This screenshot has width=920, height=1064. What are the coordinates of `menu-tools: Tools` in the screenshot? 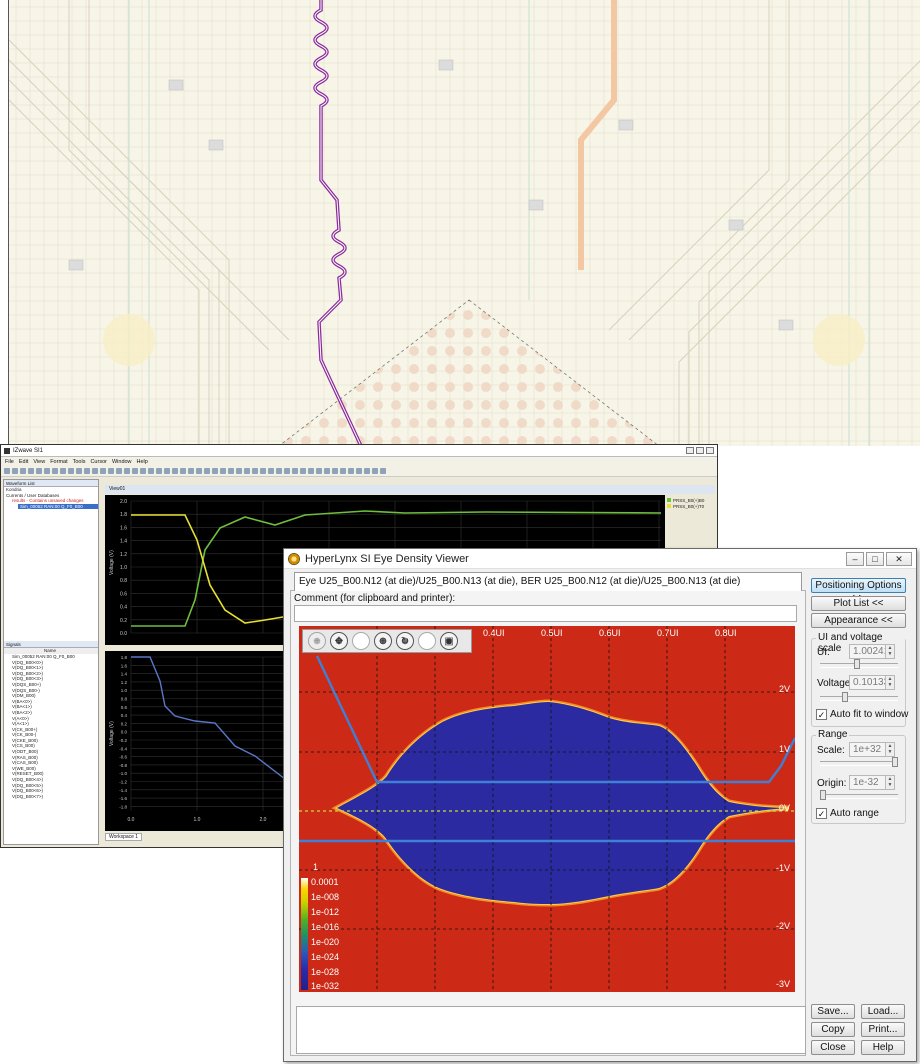 It's located at (79, 462).